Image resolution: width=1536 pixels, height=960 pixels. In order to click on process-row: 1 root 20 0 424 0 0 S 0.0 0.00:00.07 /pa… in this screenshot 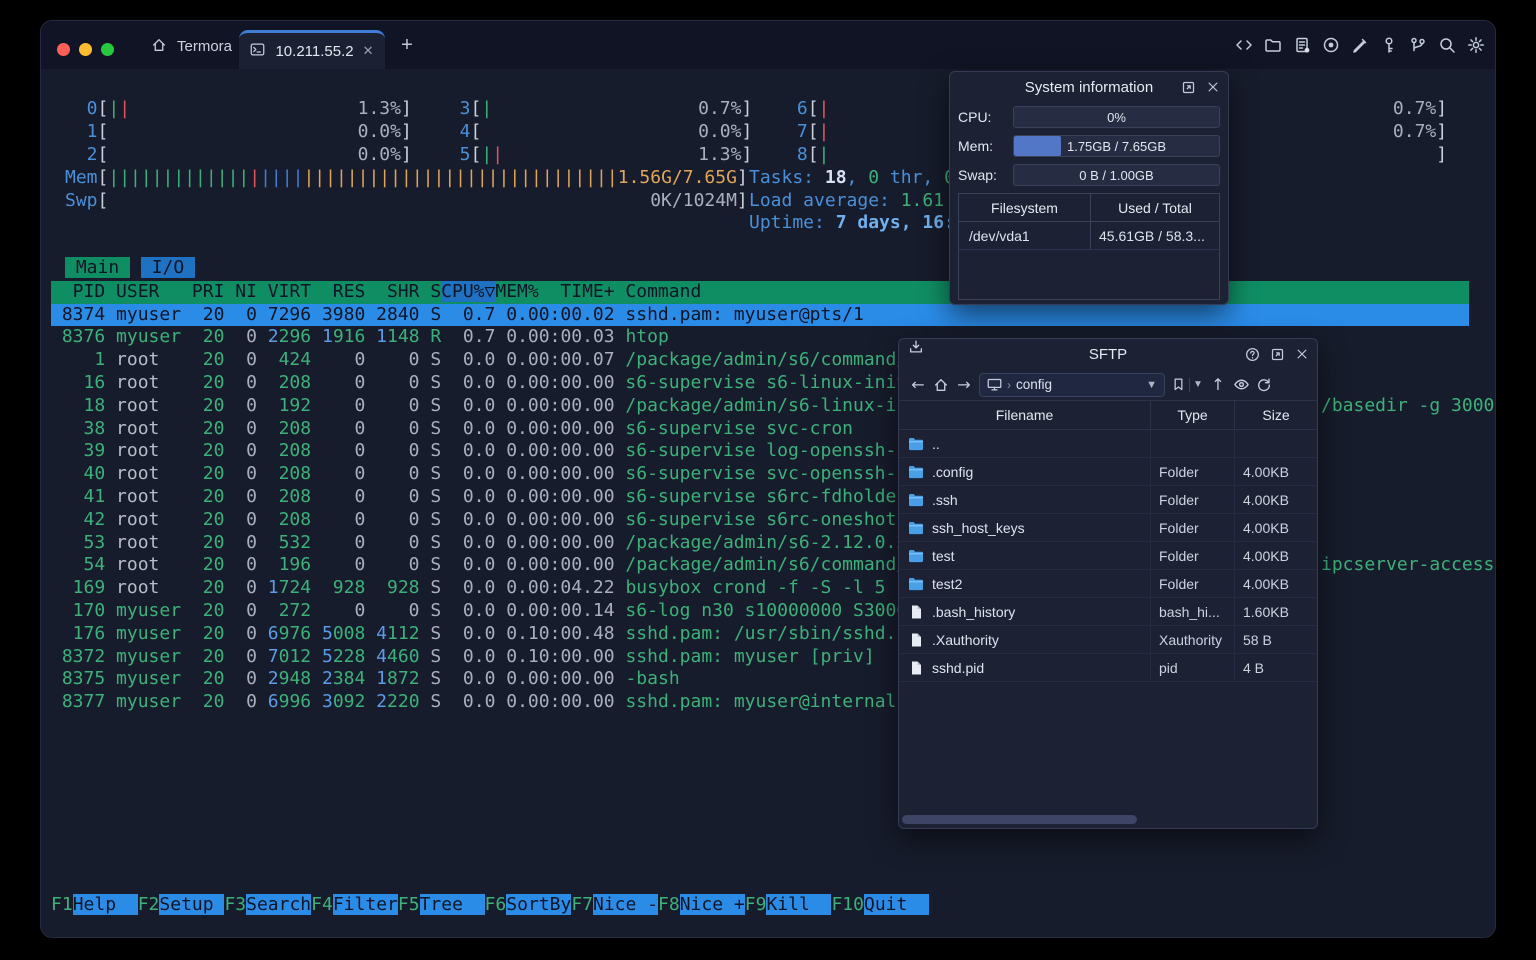, I will do `click(495, 360)`.